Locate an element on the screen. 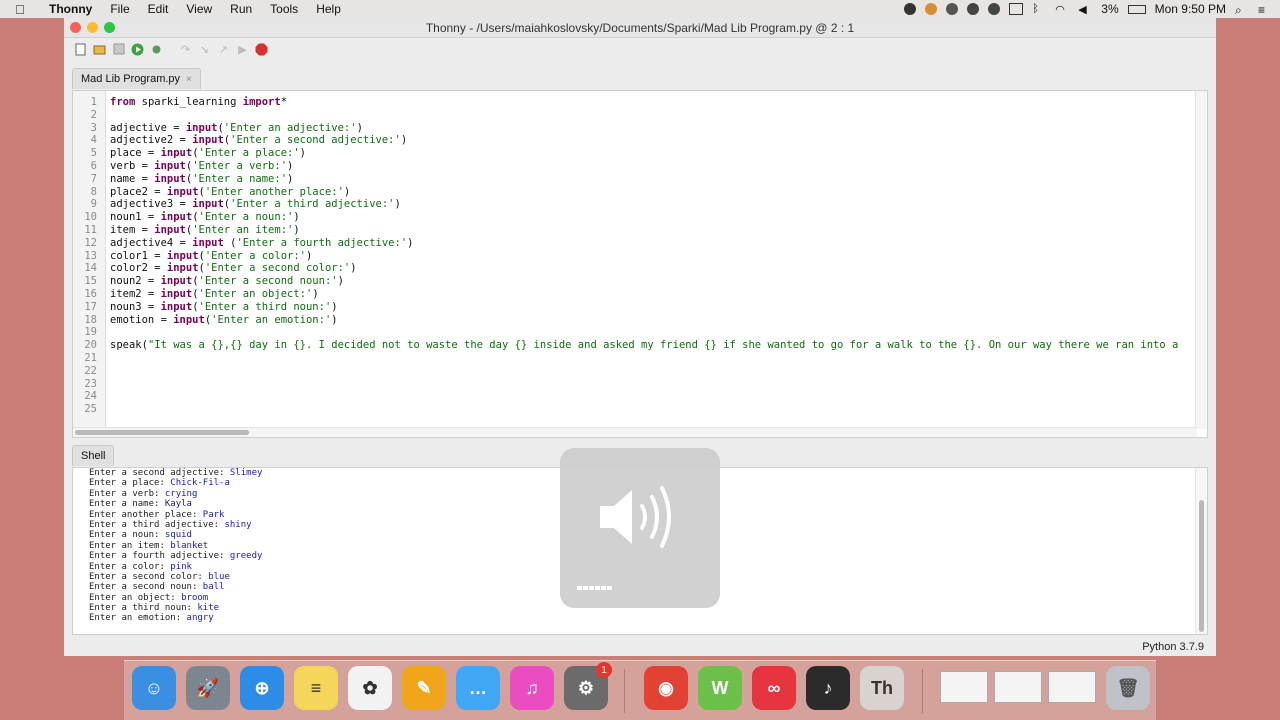  creative-cloud-icon: ∞ is located at coordinates (774, 688).